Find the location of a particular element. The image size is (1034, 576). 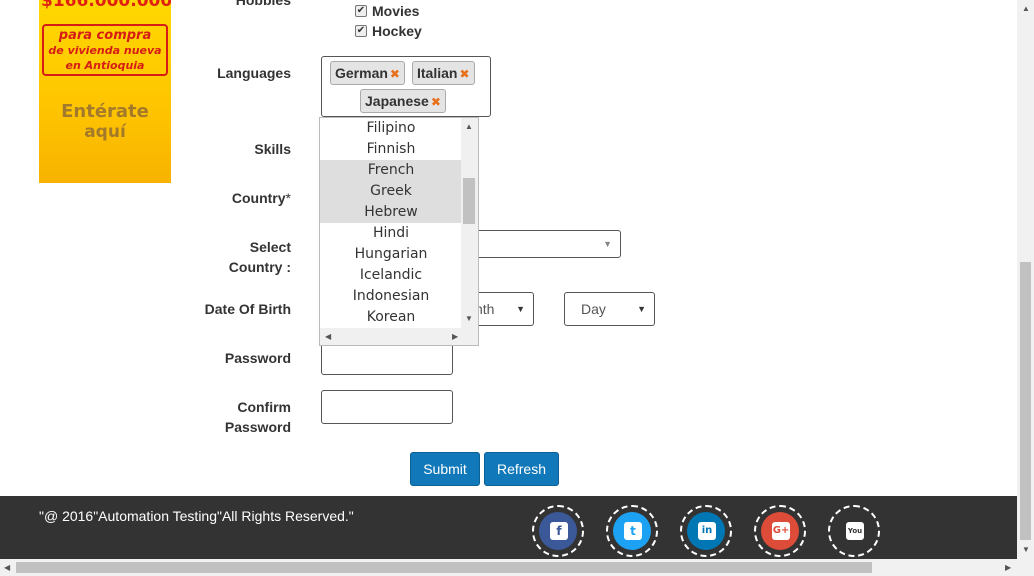

skills-label: Skills is located at coordinates (272, 149).